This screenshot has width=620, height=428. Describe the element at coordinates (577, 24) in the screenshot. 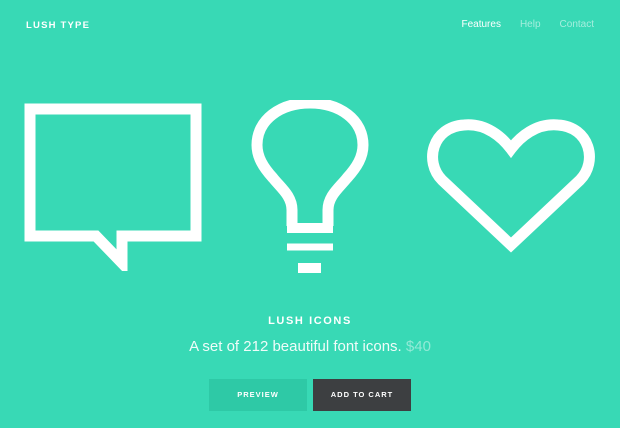

I see `nav-contact-link: Contact` at that location.